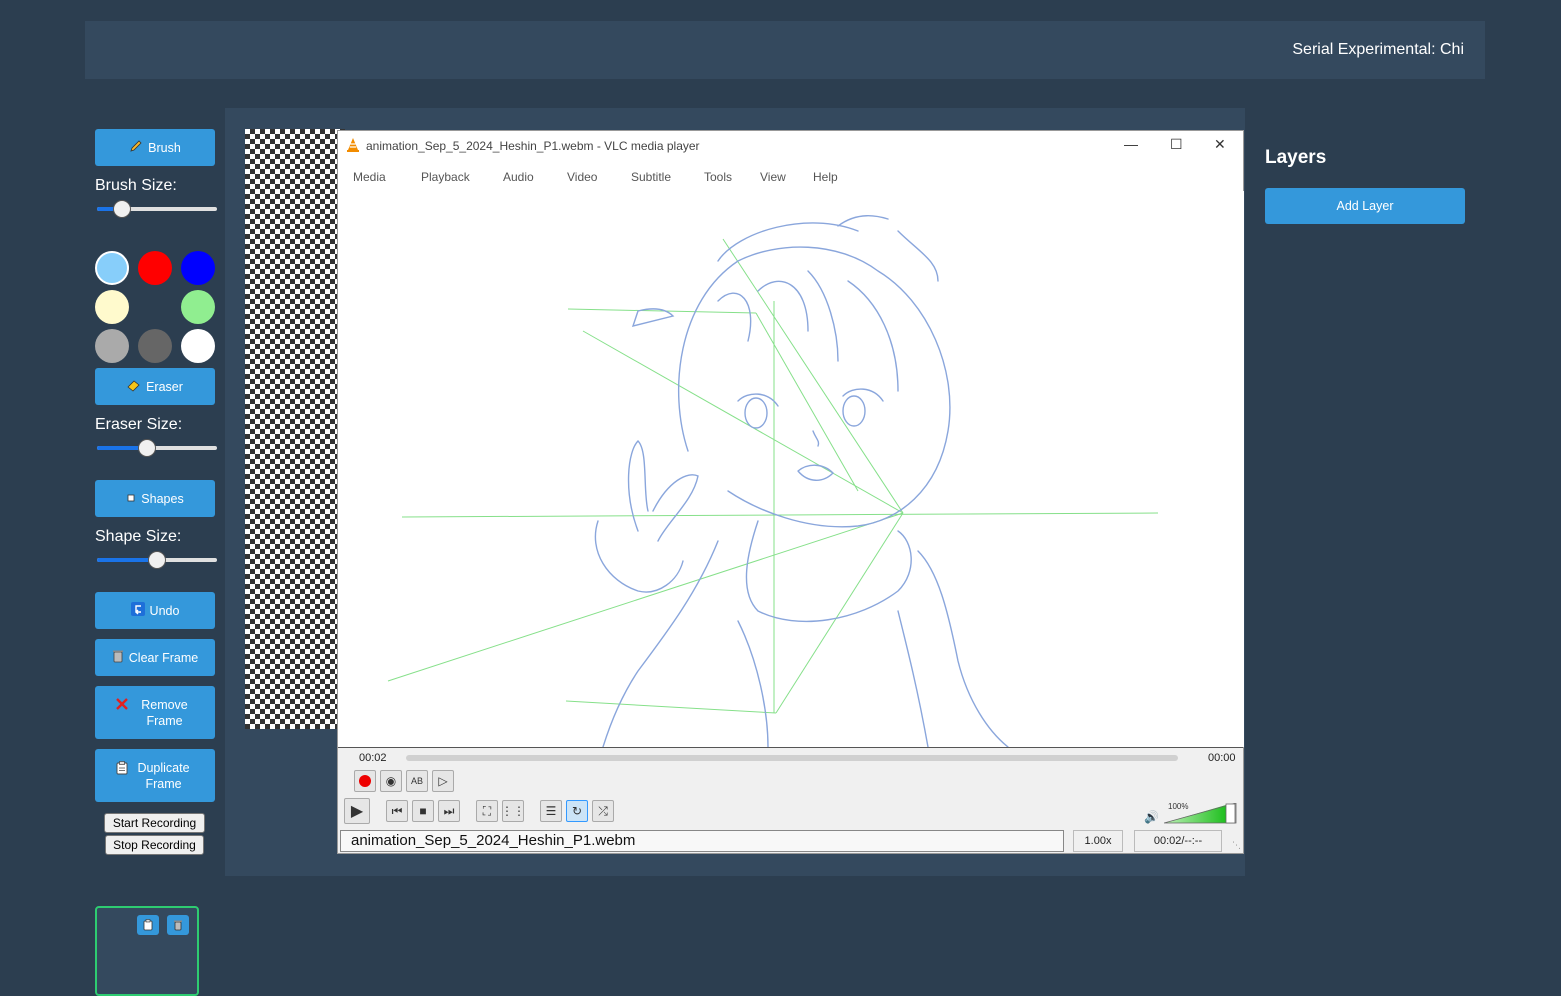 The image size is (1561, 996). I want to click on vlc-cone-icon, so click(353, 146).